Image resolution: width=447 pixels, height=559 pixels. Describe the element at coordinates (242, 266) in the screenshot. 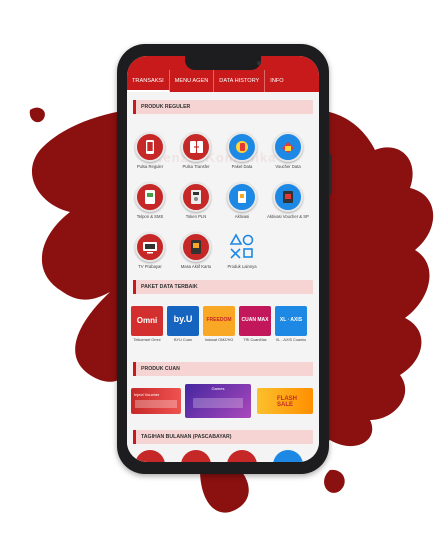

I see `reguler-label-produk-lainnya: Produk Lainnya` at that location.